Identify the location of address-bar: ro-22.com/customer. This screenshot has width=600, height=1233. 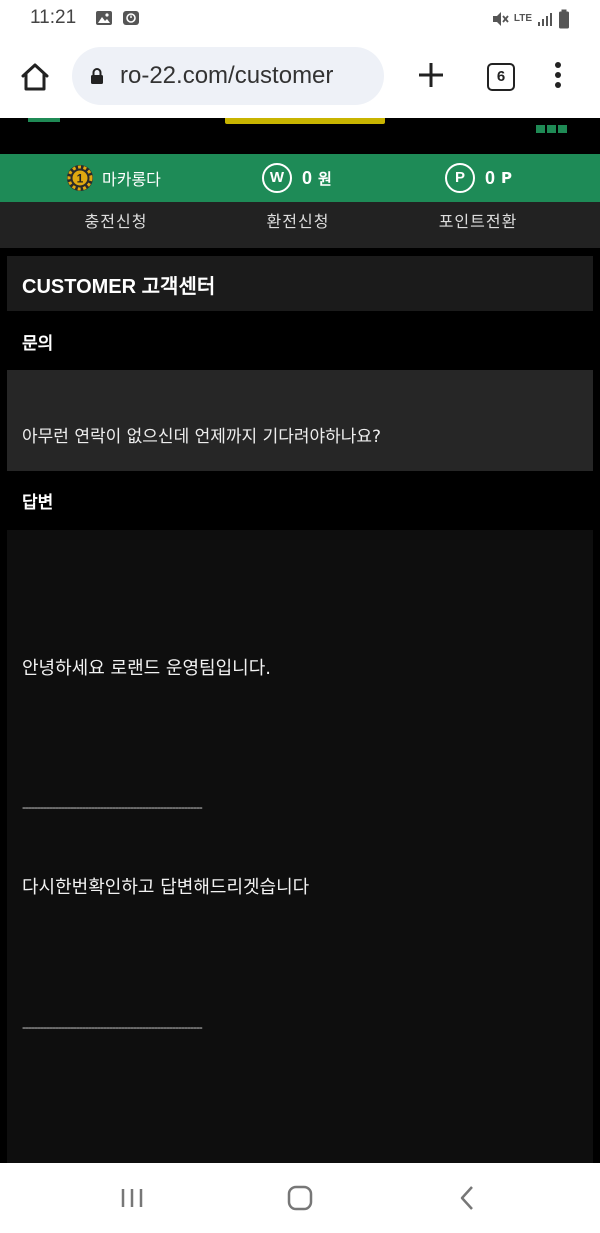
(228, 76).